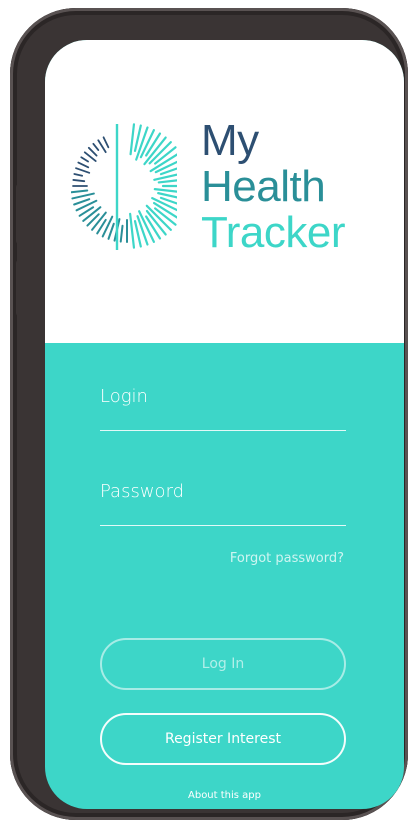 This screenshot has width=413, height=824. Describe the element at coordinates (230, 140) in the screenshot. I see `brand-word-my: My` at that location.